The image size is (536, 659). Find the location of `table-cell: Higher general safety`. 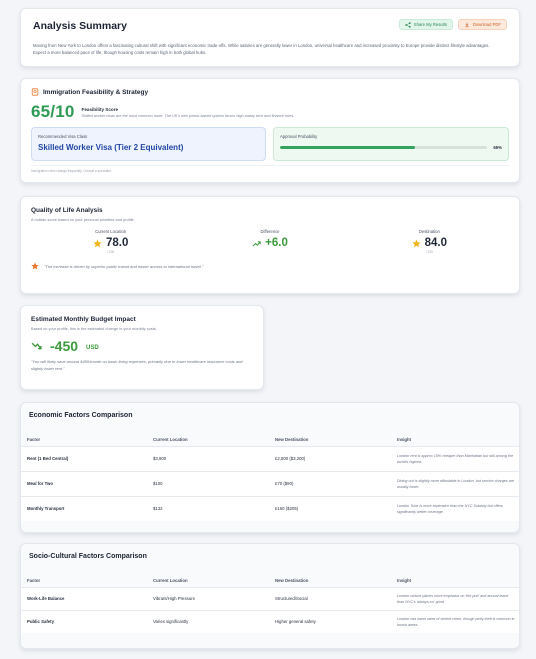

table-cell: Higher general safety is located at coordinates (330, 621).